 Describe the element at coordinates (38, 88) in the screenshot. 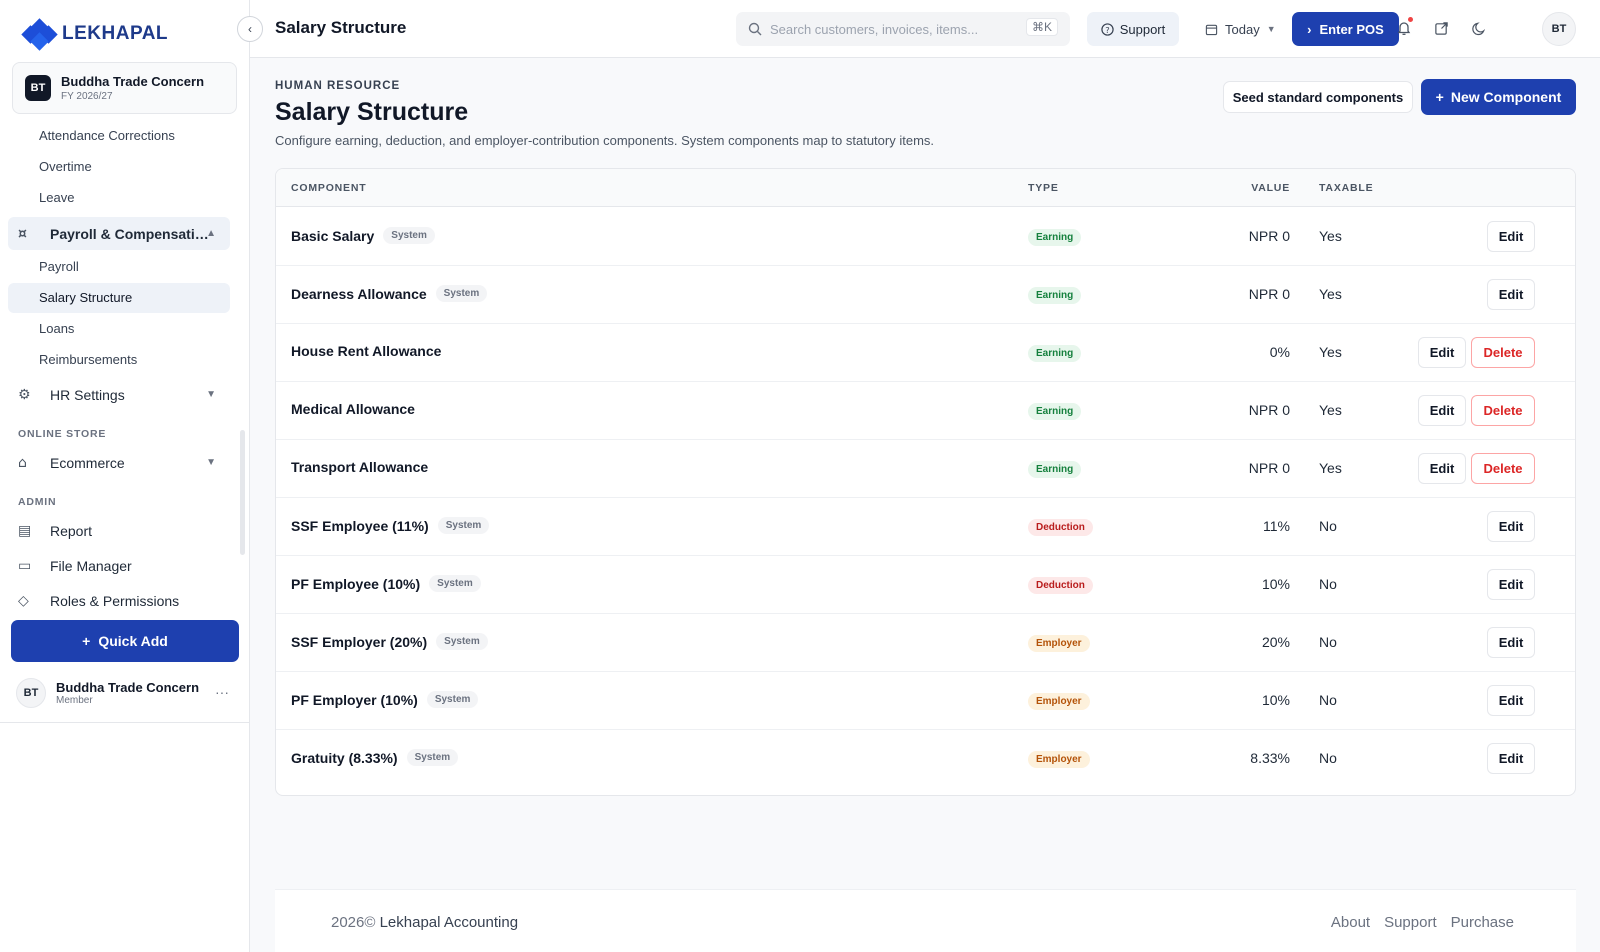

I see `org-avatar: BT` at that location.